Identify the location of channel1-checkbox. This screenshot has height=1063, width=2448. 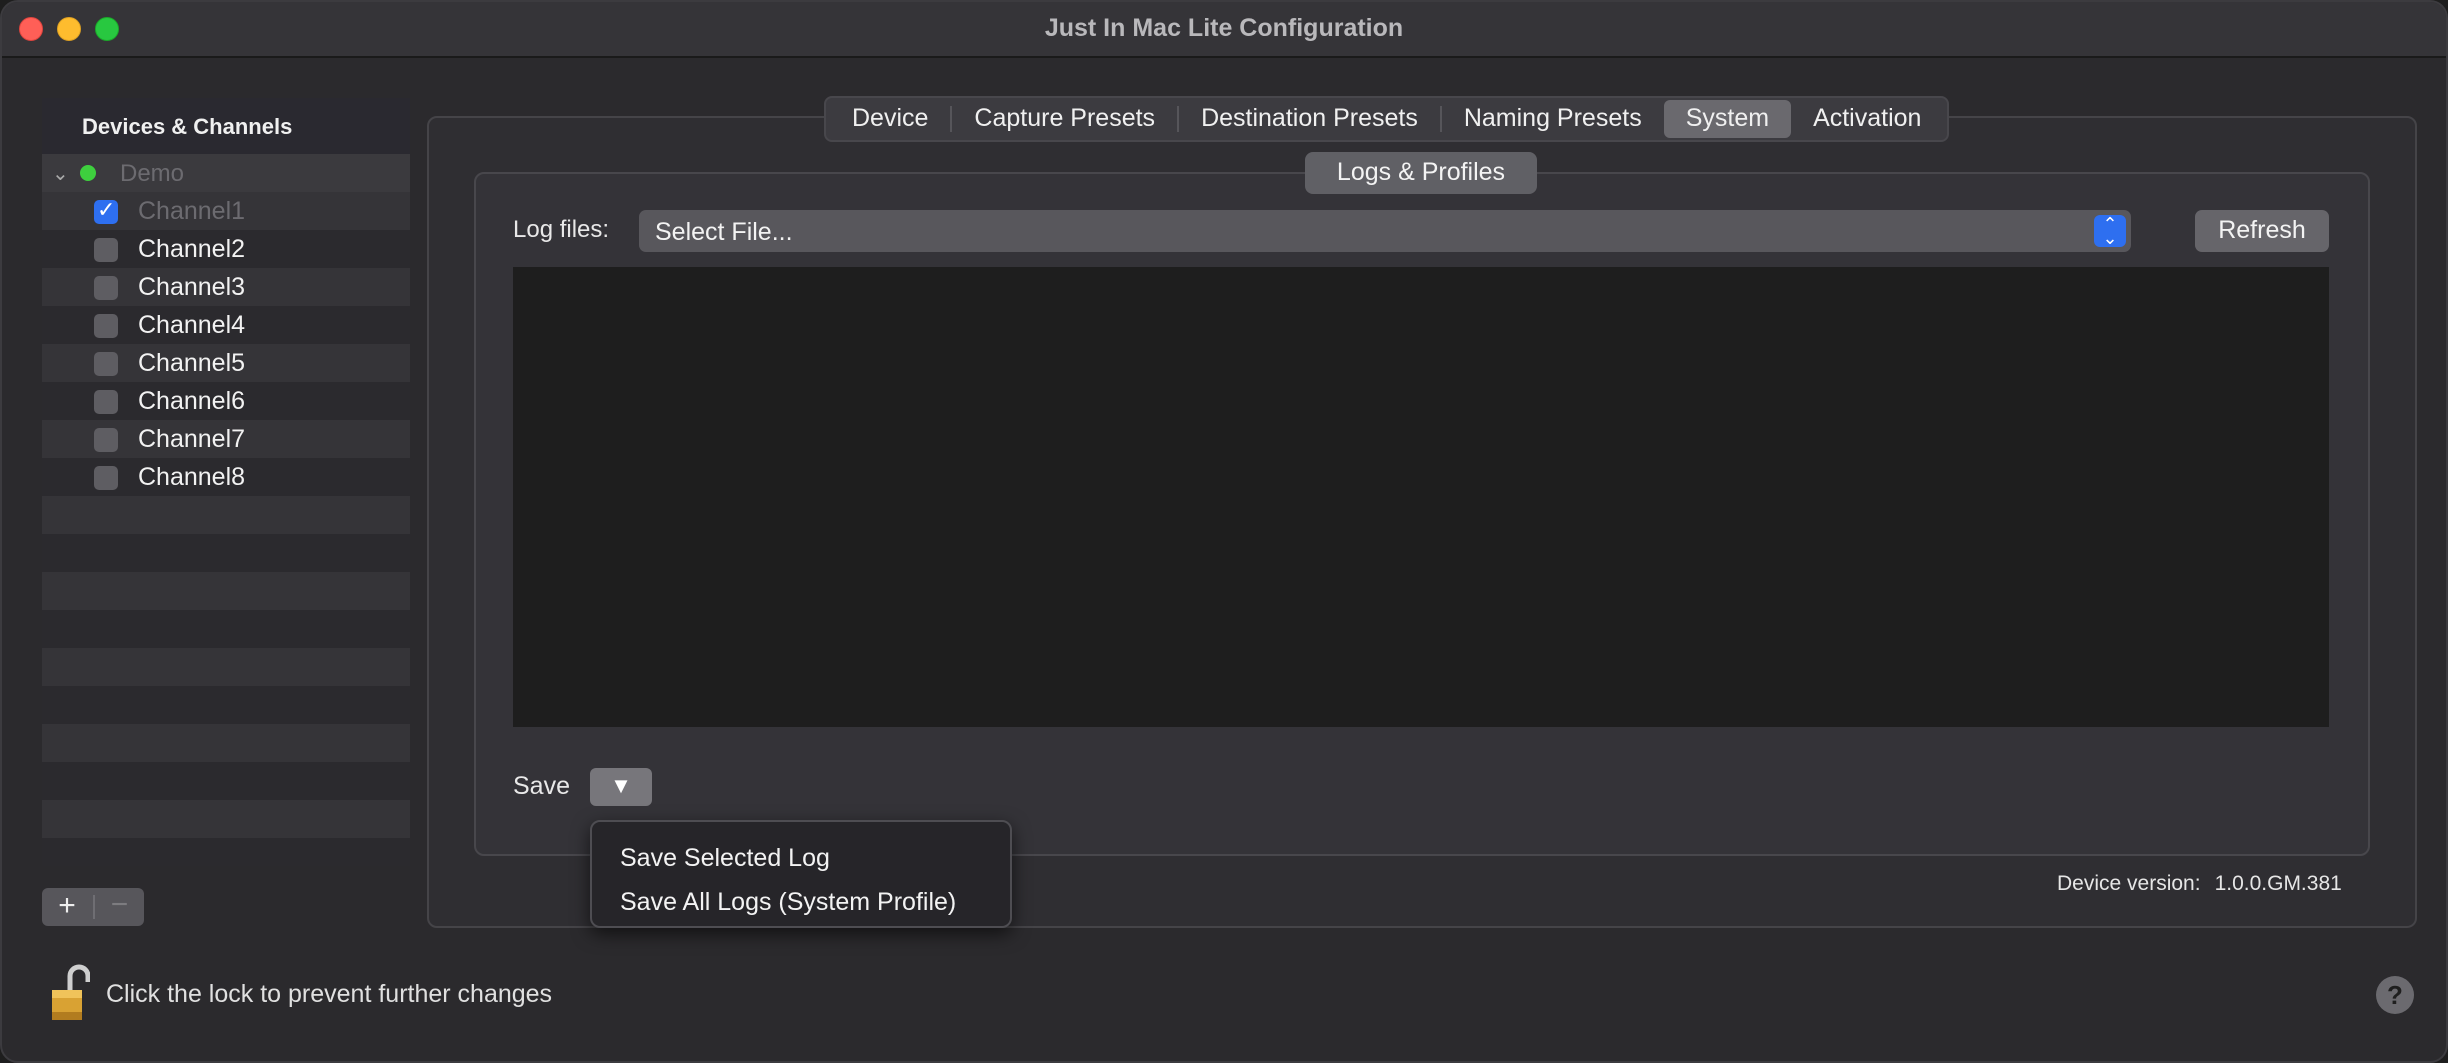
(106, 210).